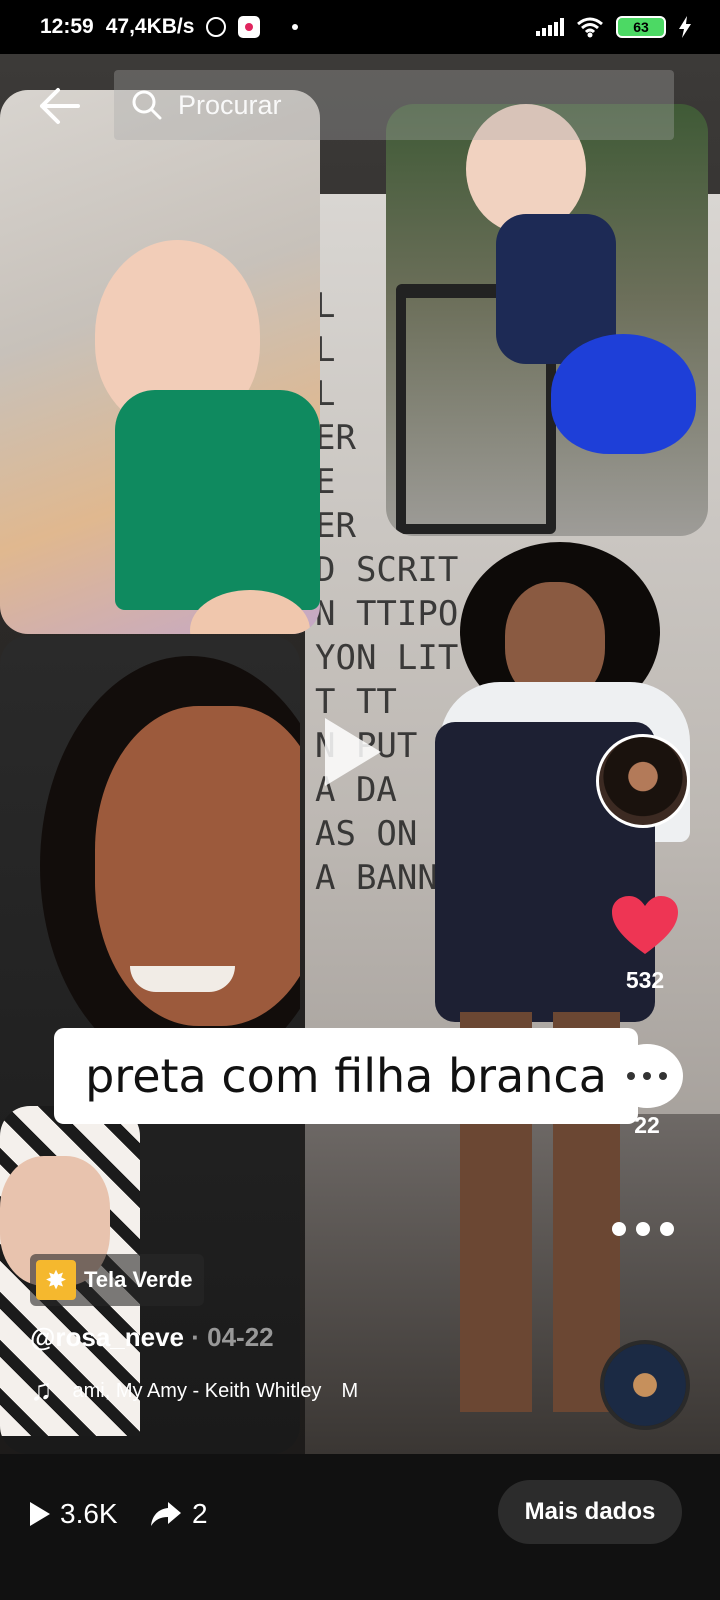 The height and width of the screenshot is (1600, 720). Describe the element at coordinates (645, 925) in the screenshot. I see `heart-icon` at that location.